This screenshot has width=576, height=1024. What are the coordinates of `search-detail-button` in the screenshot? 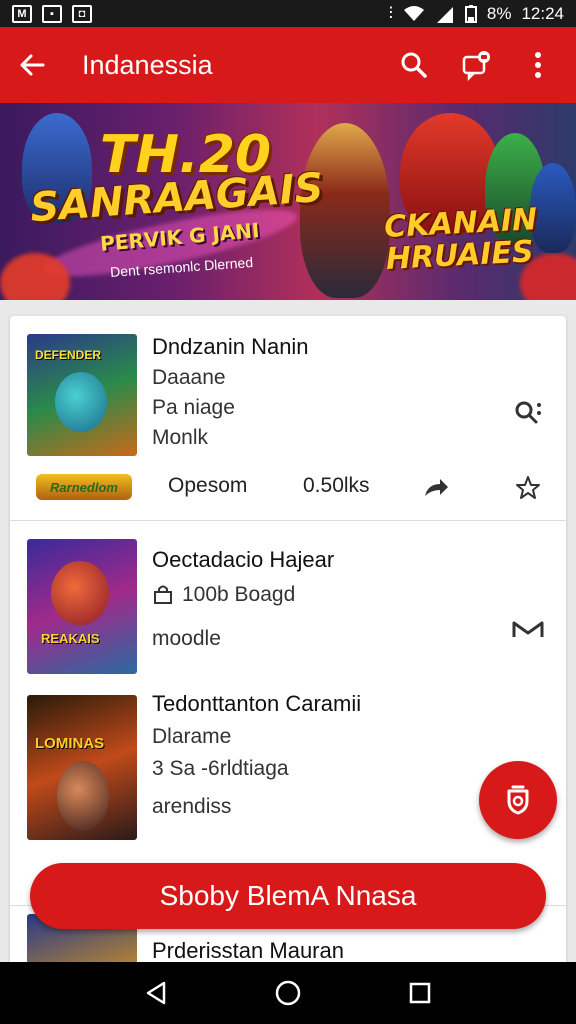 It's located at (528, 414).